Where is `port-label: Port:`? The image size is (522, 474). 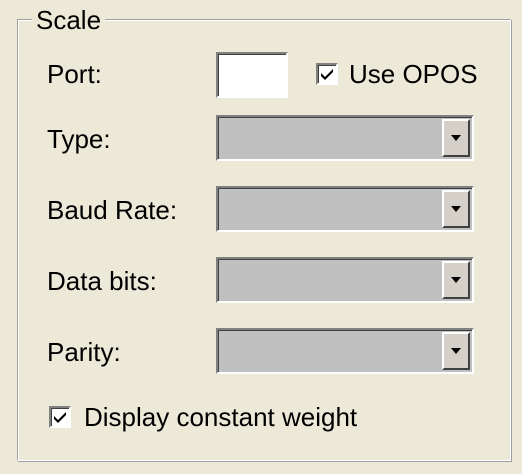
port-label: Port: is located at coordinates (74, 74).